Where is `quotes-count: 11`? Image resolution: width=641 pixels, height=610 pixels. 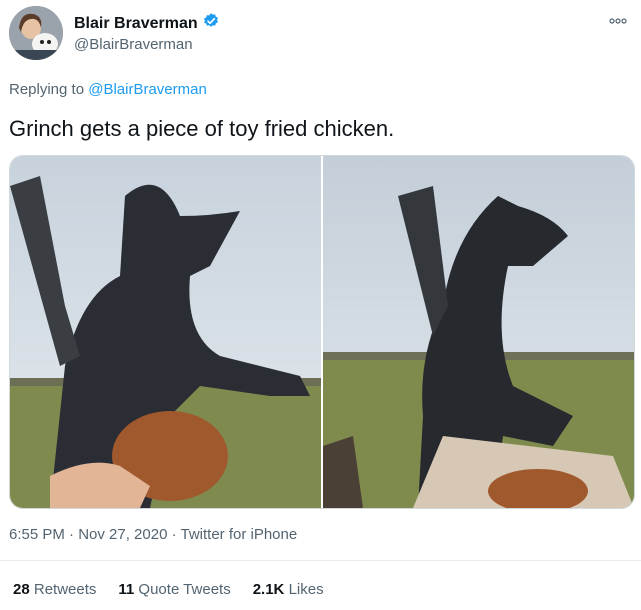
quotes-count: 11 is located at coordinates (126, 589).